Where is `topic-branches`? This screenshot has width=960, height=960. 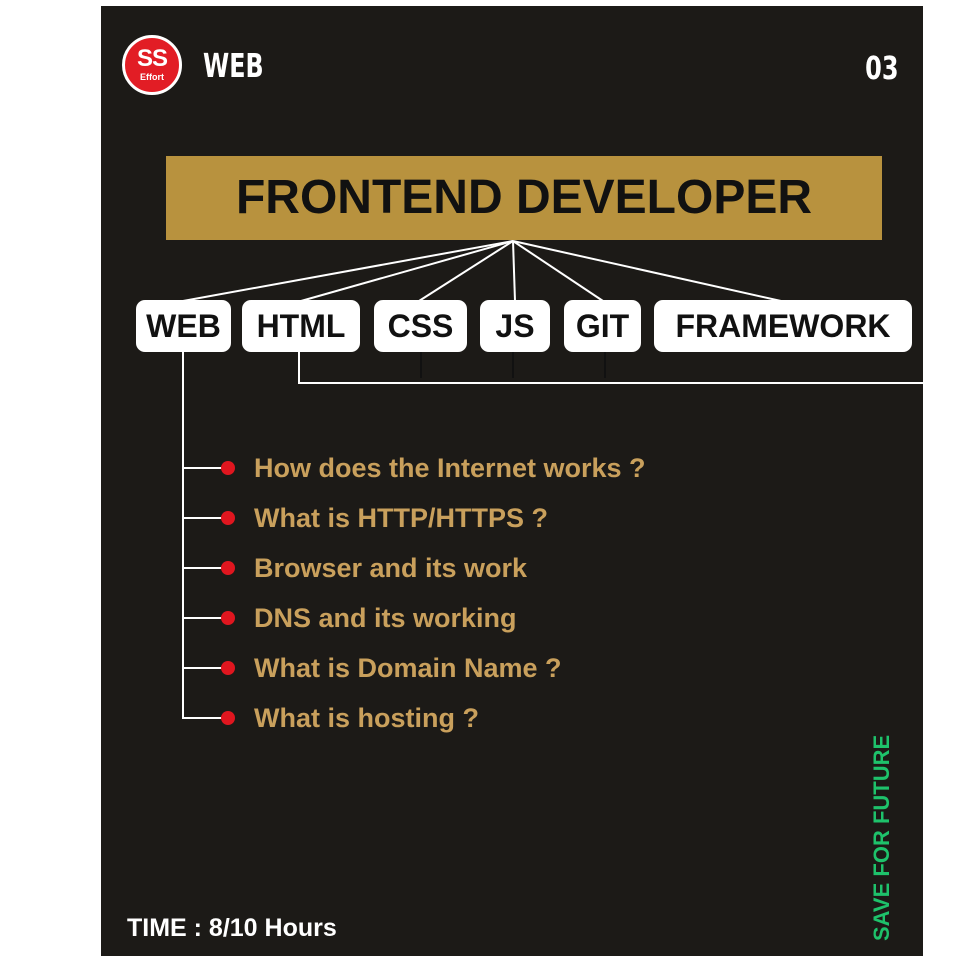
topic-branches is located at coordinates (209, 593).